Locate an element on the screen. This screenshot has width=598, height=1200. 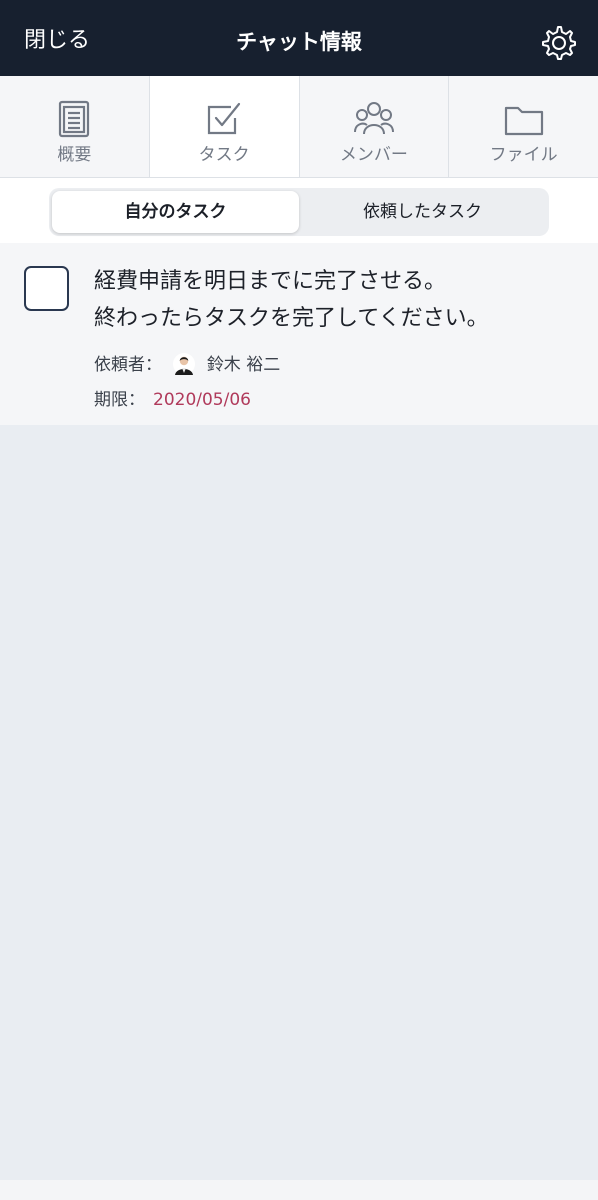
requested-tasks-segment: 依頼したタスク is located at coordinates (422, 212).